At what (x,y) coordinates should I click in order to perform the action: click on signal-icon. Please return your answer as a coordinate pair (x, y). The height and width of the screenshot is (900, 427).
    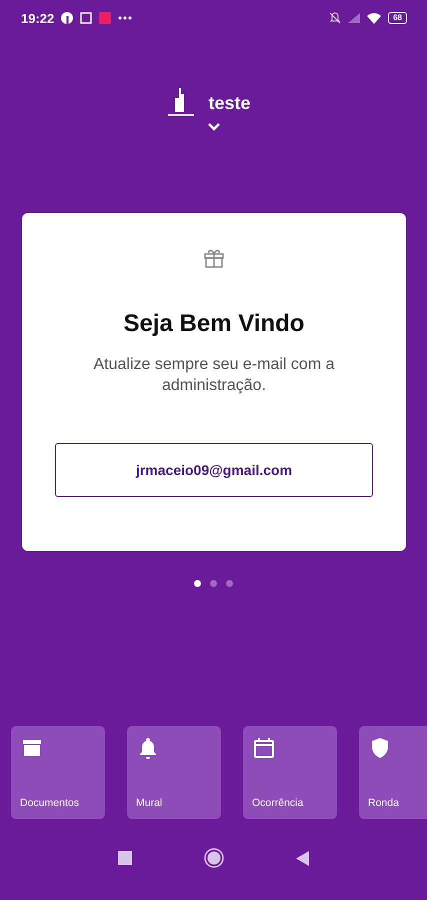
    Looking at the image, I should click on (354, 18).